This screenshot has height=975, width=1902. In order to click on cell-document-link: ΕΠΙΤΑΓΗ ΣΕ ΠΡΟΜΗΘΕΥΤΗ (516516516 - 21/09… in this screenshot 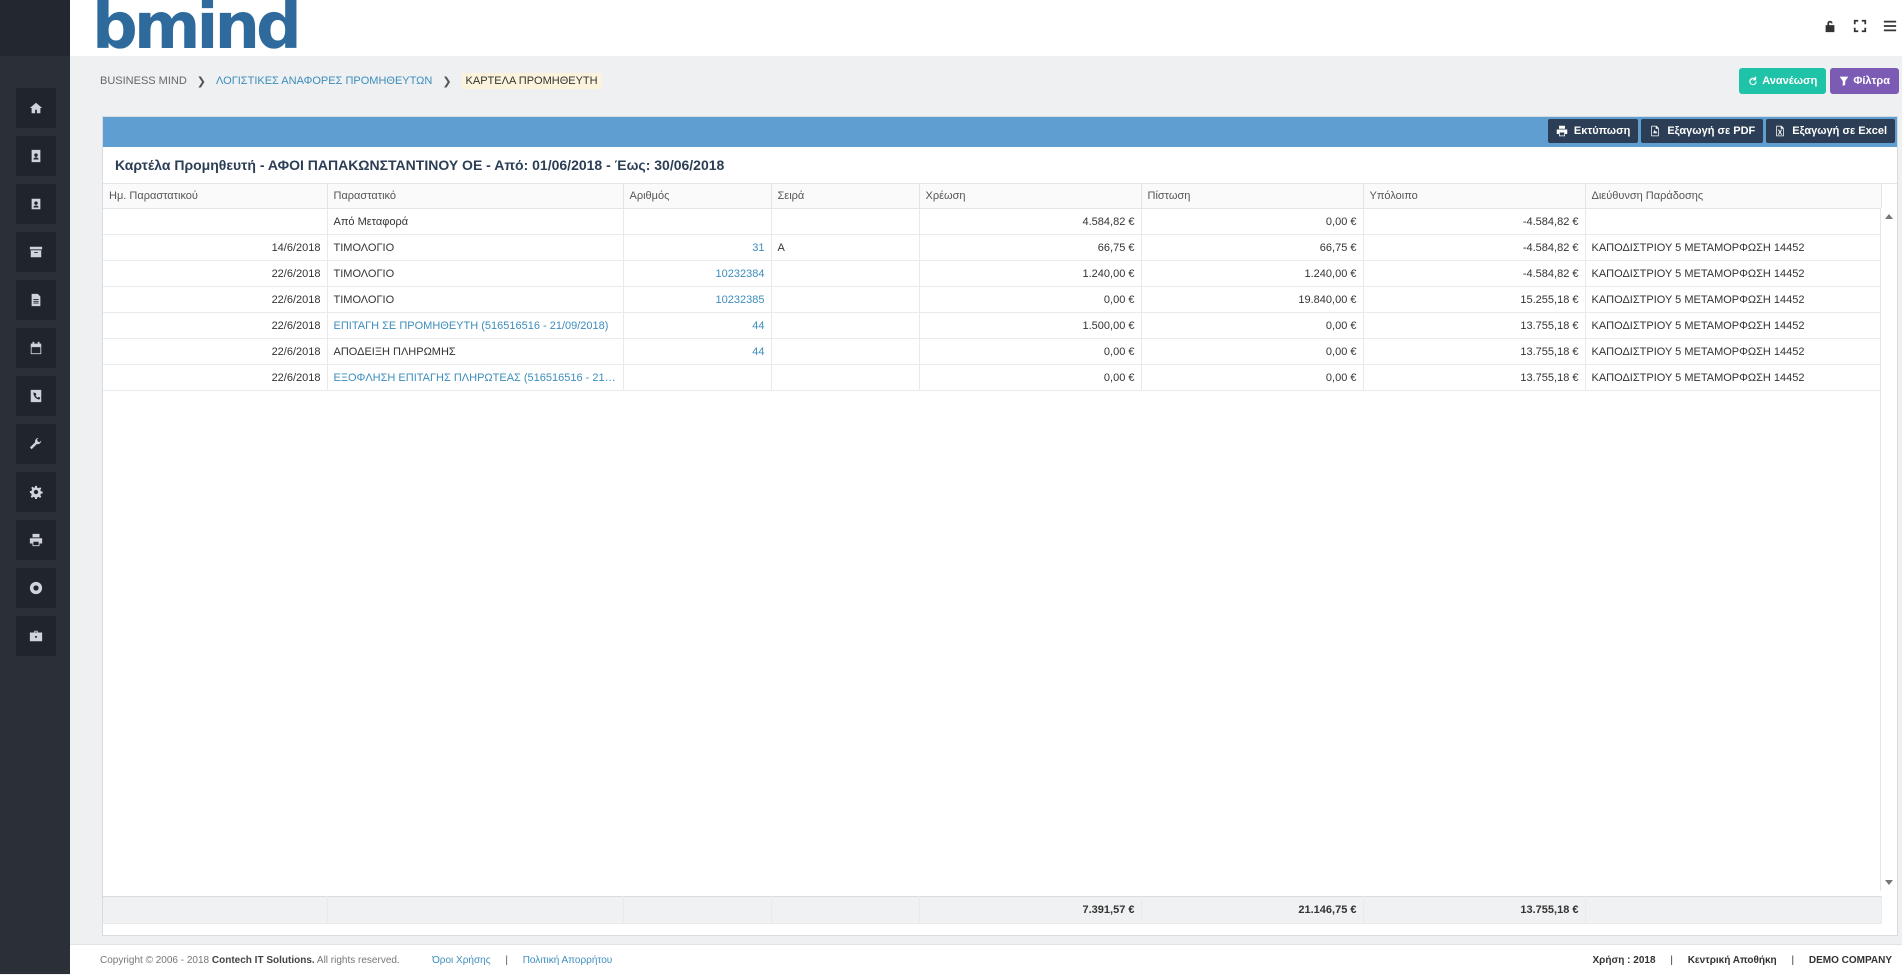, I will do `click(475, 325)`.